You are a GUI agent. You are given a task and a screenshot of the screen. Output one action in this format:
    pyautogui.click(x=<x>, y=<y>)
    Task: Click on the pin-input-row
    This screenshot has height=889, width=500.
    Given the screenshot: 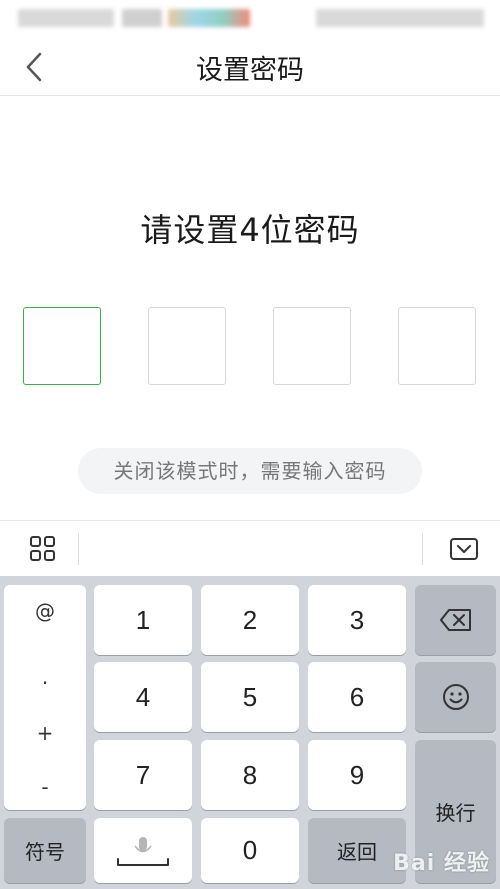 What is the action you would take?
    pyautogui.click(x=250, y=346)
    